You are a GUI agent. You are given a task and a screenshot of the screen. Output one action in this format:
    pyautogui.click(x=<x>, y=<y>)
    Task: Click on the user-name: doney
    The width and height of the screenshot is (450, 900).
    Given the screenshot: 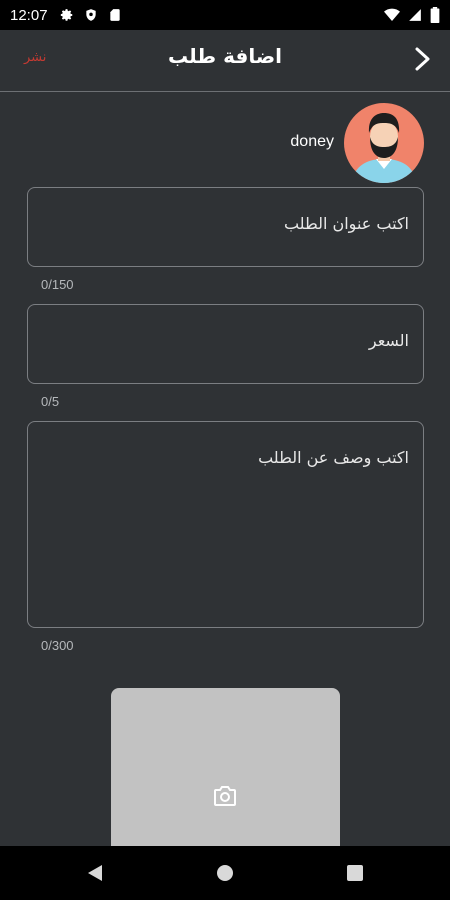 What is the action you would take?
    pyautogui.click(x=312, y=141)
    